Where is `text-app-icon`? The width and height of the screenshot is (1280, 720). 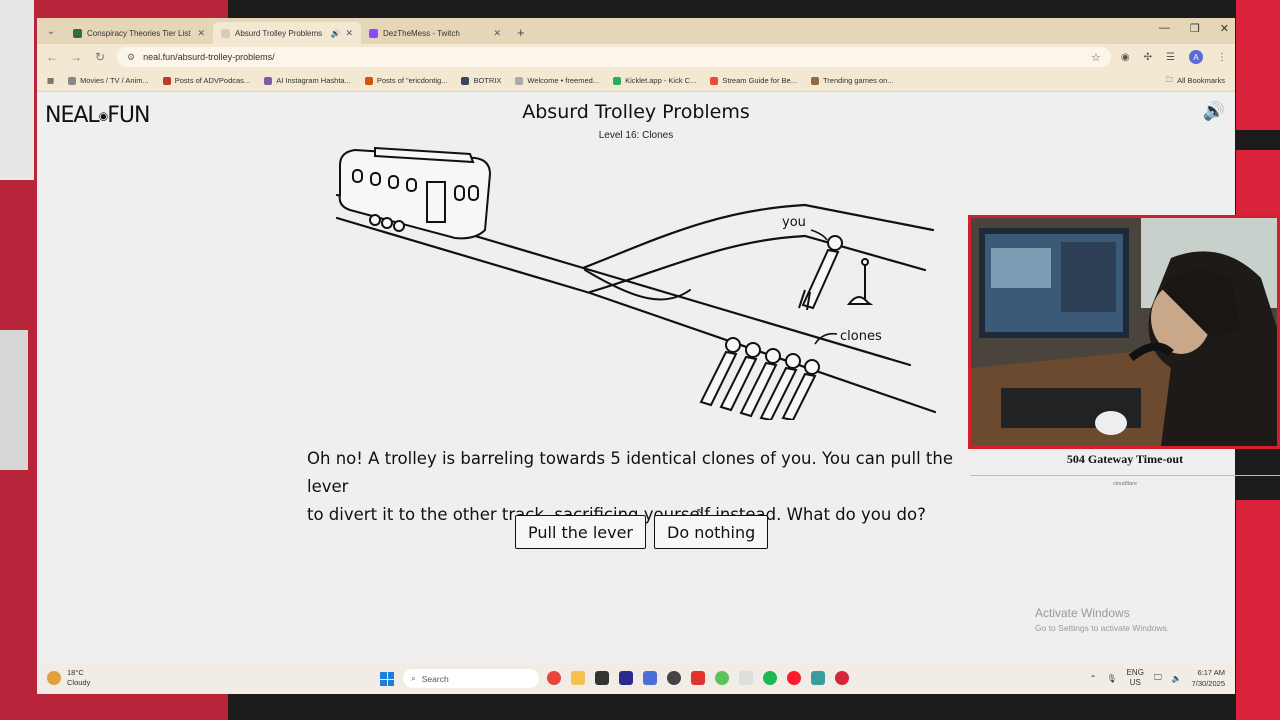
text-app-icon is located at coordinates (698, 678).